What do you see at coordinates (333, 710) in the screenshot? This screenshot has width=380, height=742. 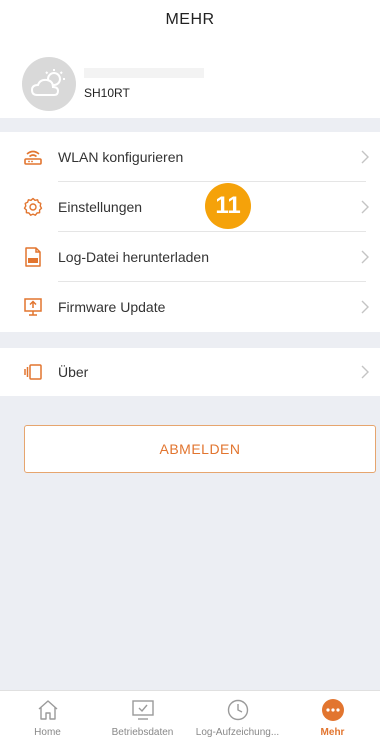 I see `more-dots-icon` at bounding box center [333, 710].